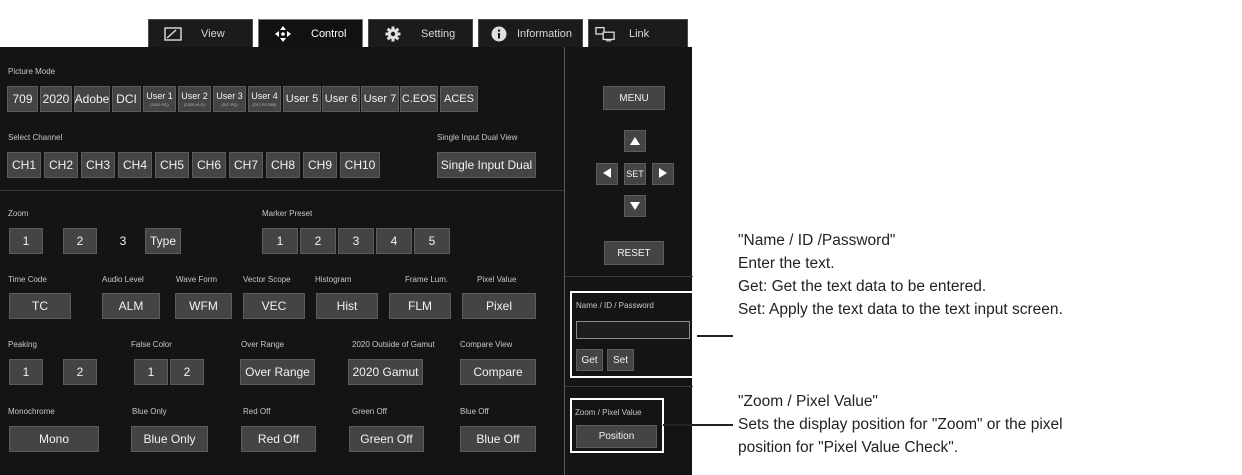 The image size is (1242, 475). I want to click on image-icon, so click(173, 34).